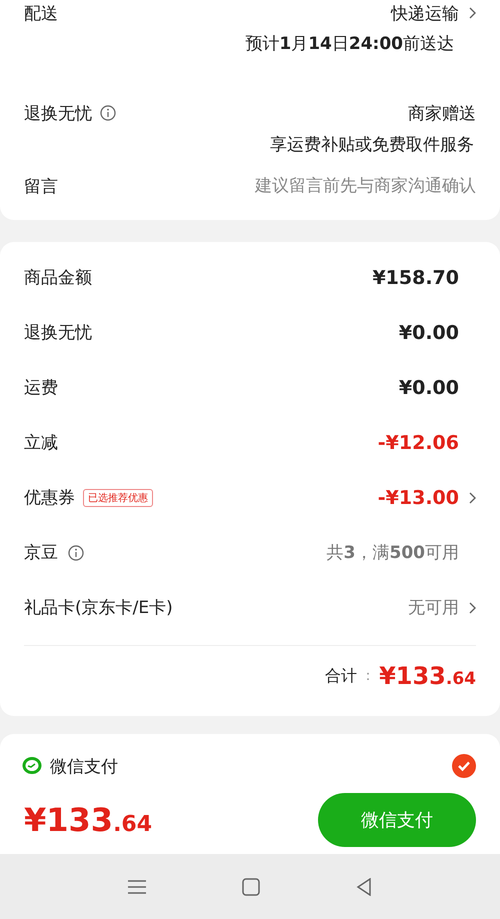 This screenshot has width=500, height=919. I want to click on coupon-tag: 已选推荐优惠, so click(118, 497).